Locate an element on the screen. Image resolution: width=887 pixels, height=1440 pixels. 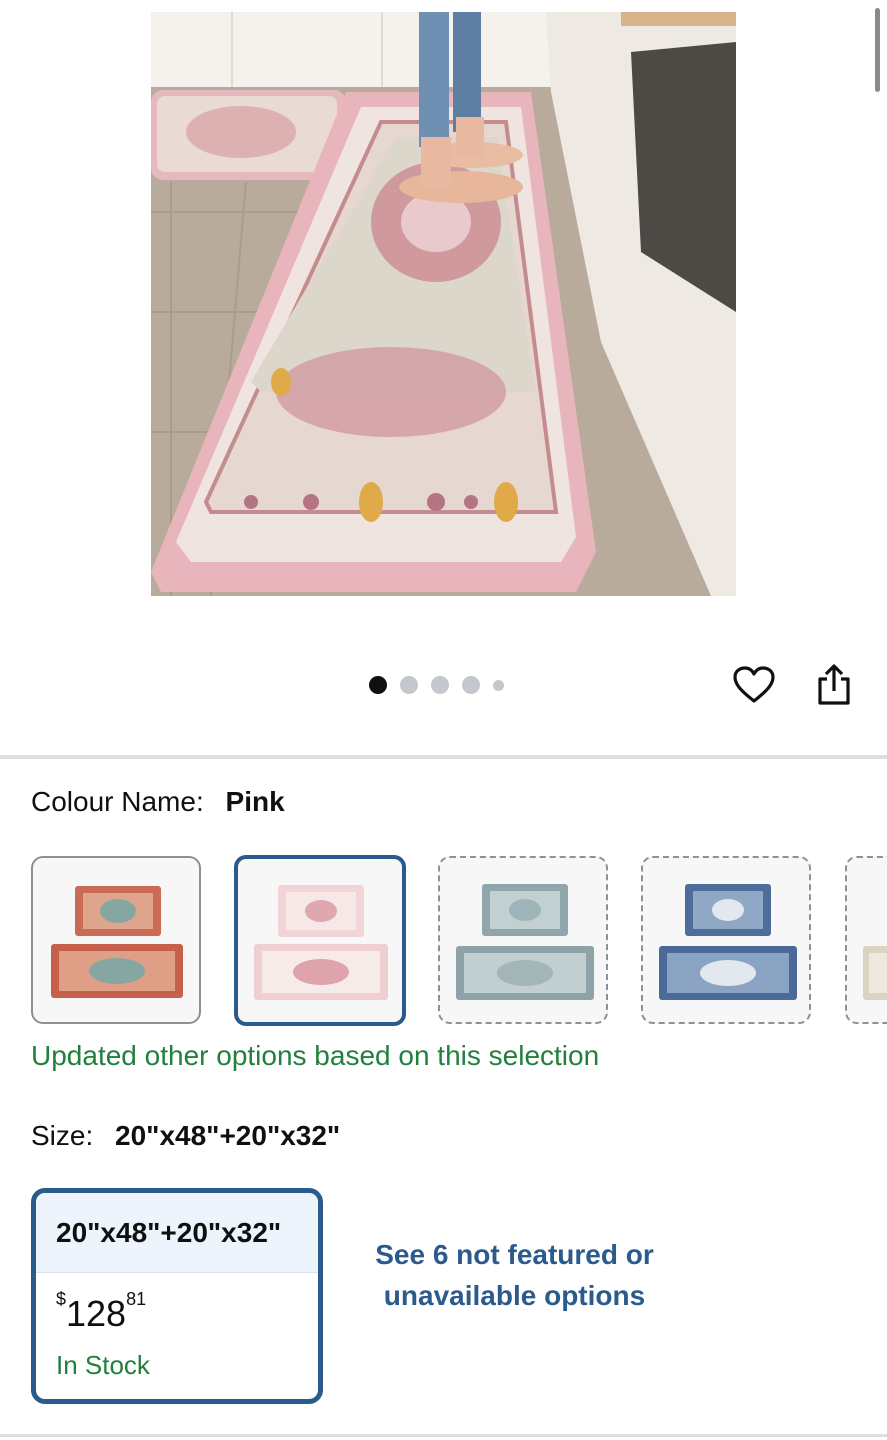
price-currency: $ is located at coordinates (61, 1299).